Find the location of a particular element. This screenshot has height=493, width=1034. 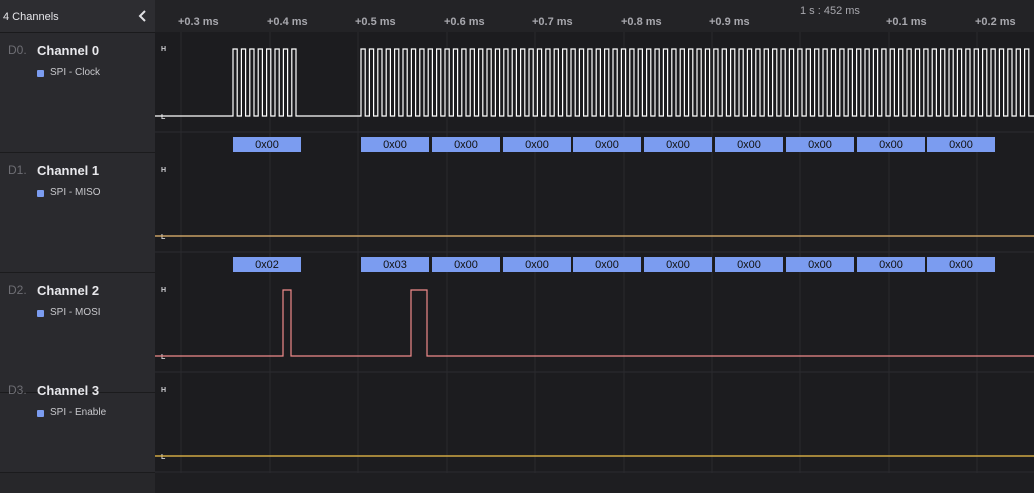

channel-index: D2. is located at coordinates (17, 290).